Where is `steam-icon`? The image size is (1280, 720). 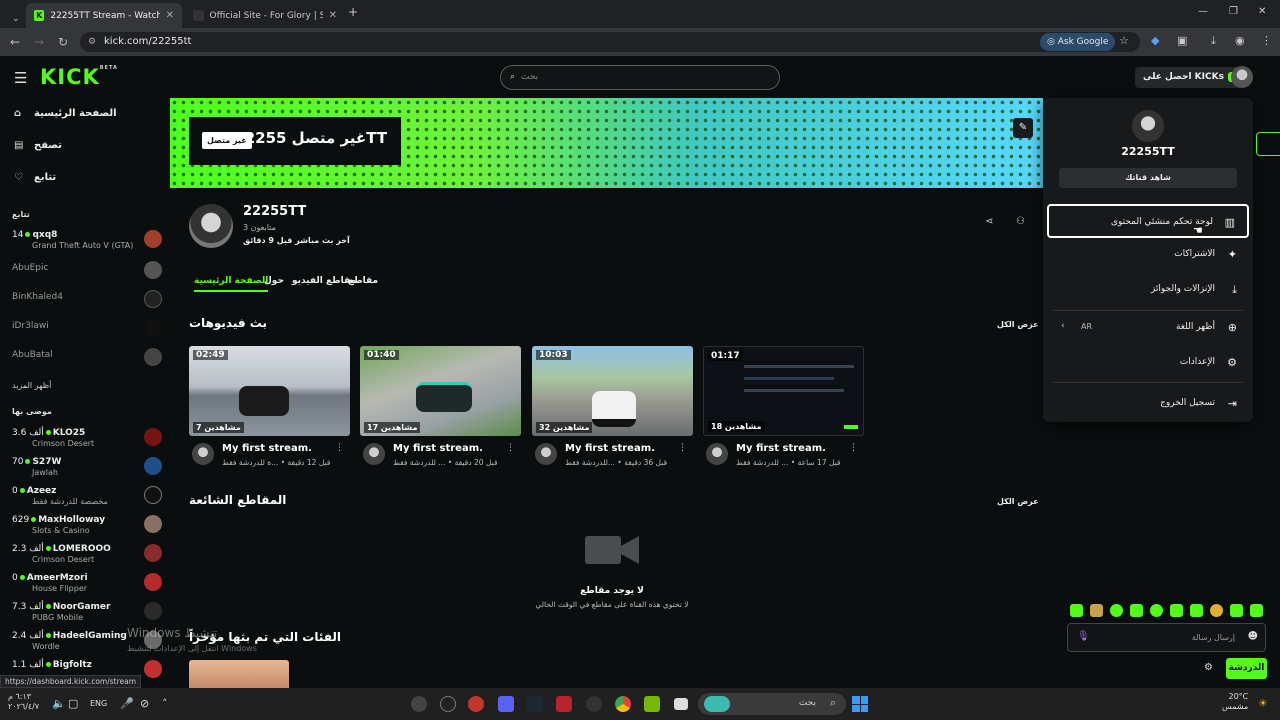
steam-icon is located at coordinates (535, 704).